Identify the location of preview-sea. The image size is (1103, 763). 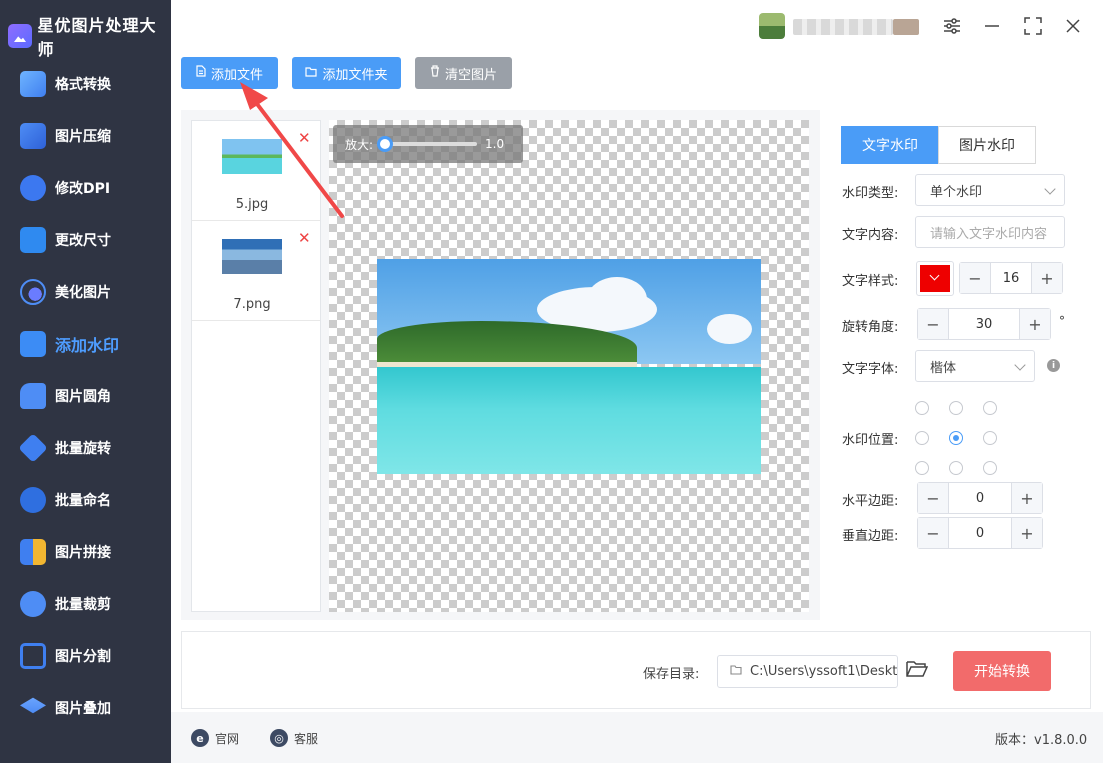
(569, 420).